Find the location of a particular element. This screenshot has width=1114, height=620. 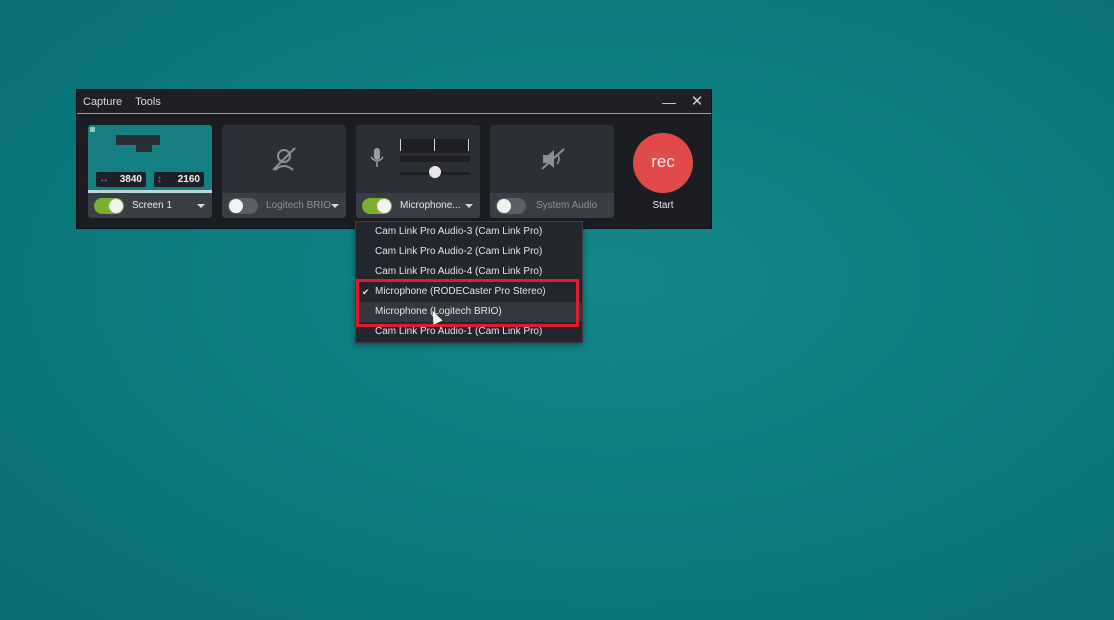

microphone-icon is located at coordinates (377, 157).